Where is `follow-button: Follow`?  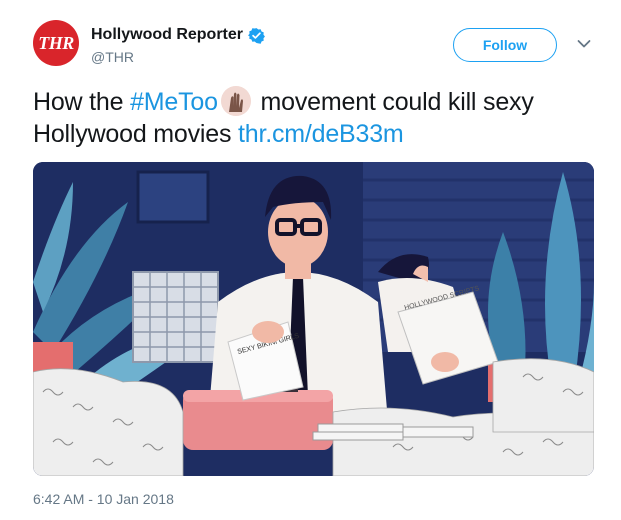
follow-button: Follow is located at coordinates (505, 45).